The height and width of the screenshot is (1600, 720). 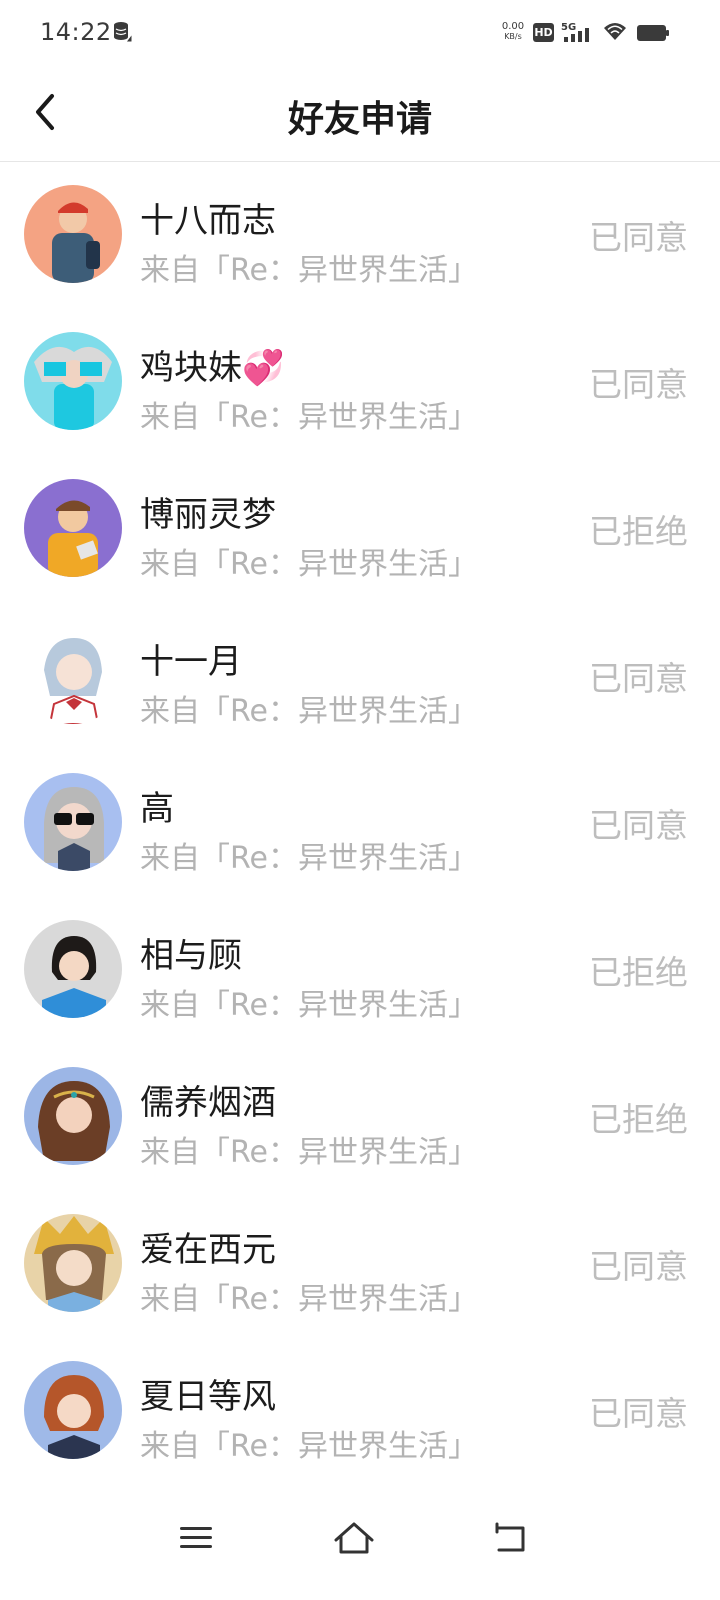 I want to click on status-bar: 14:22 0.00 KB/s HD 5G, so click(x=360, y=32).